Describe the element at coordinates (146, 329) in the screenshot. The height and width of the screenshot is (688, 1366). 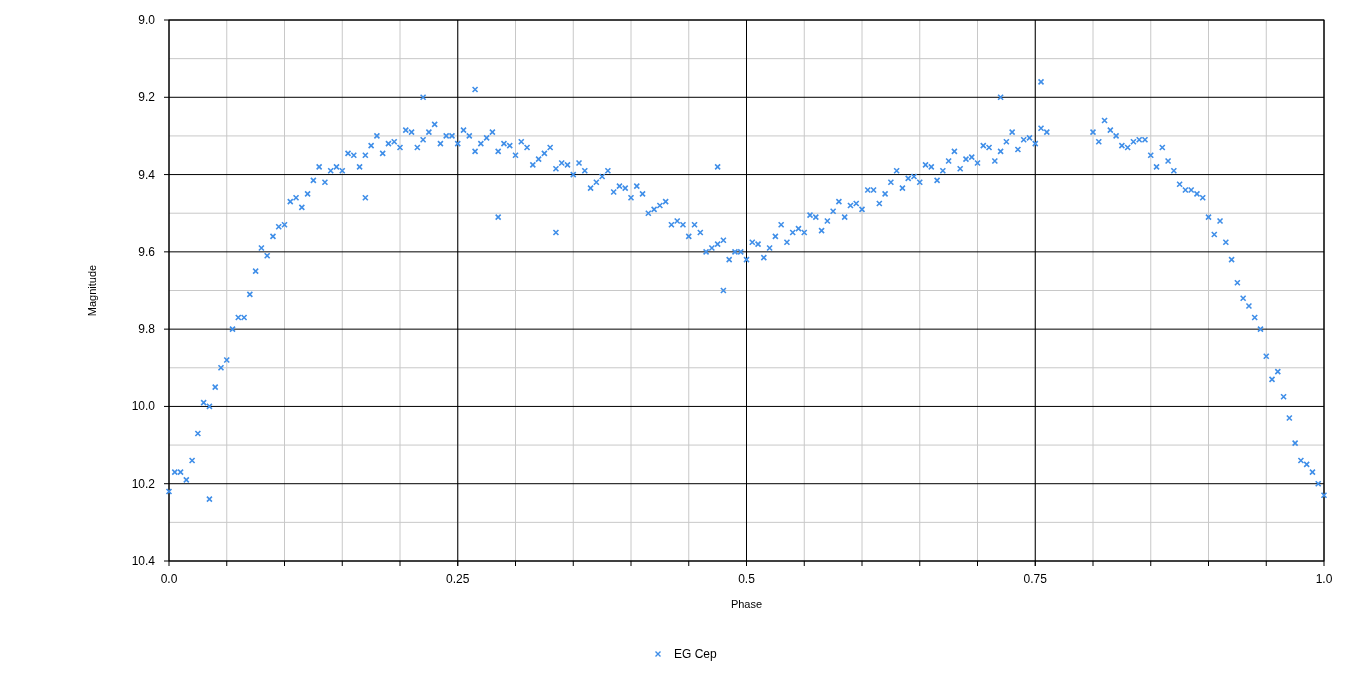
I see `axis-tick-label: 9.8` at that location.